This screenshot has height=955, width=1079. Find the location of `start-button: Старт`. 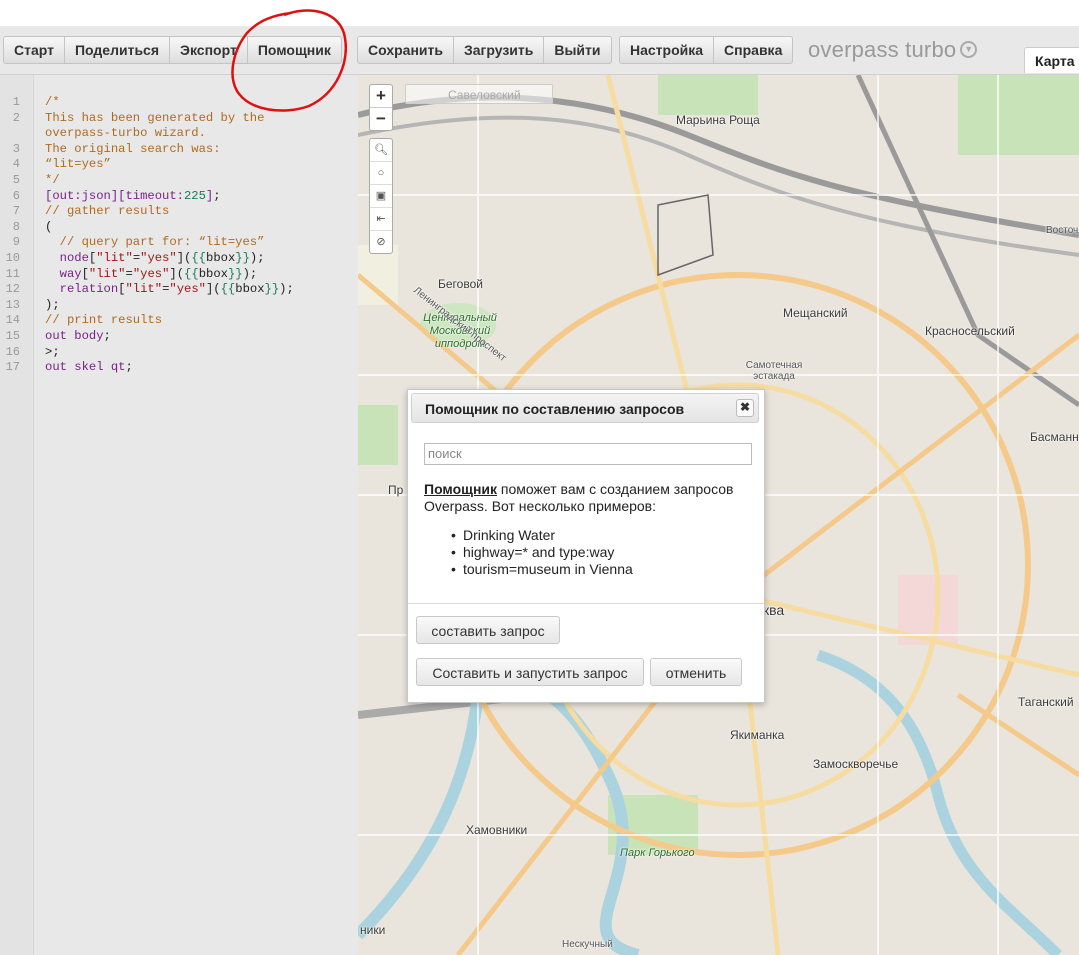

start-button: Старт is located at coordinates (34, 50).